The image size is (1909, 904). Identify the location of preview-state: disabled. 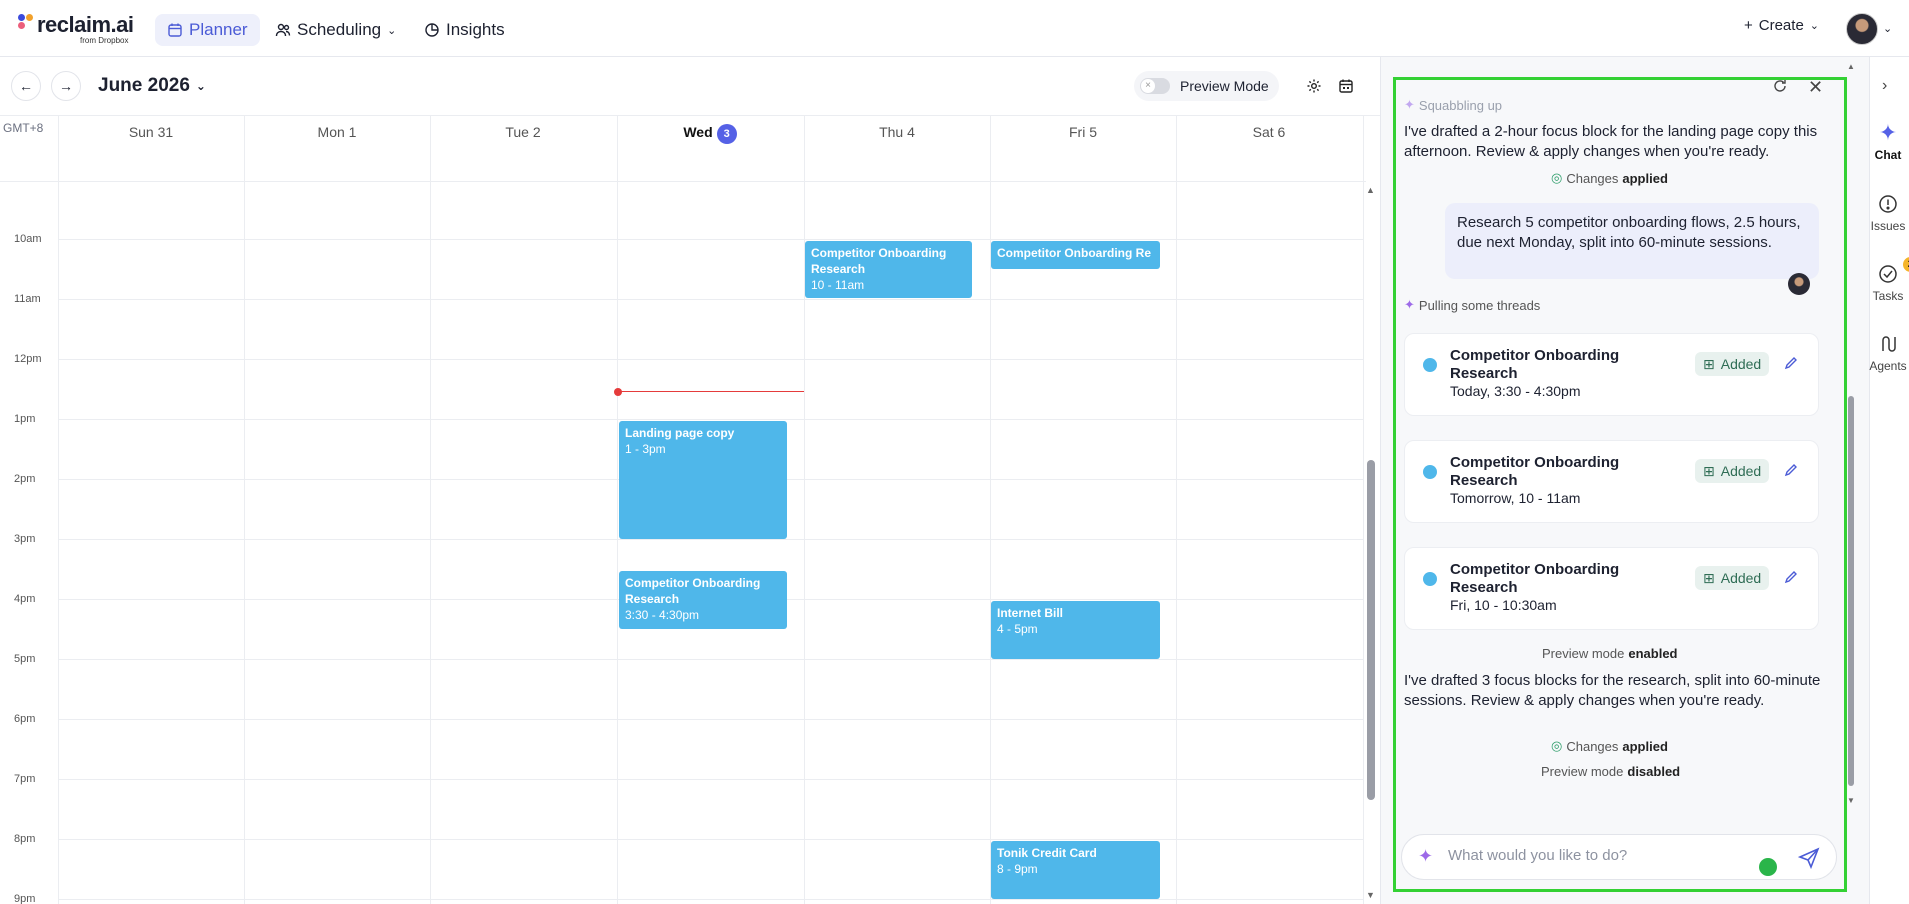
(1654, 771).